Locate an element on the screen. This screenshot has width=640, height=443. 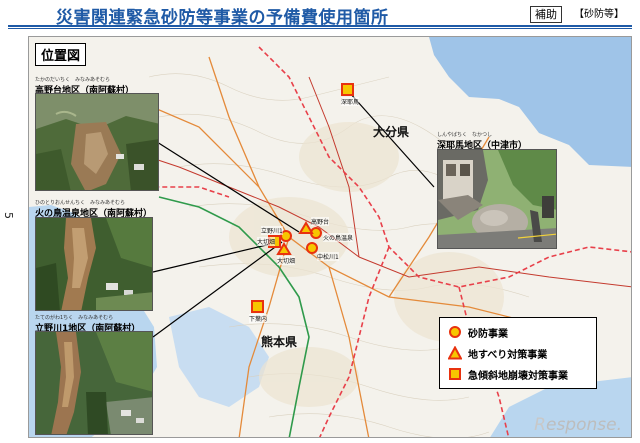
watermark-r: R is located at coordinates (540, 425).